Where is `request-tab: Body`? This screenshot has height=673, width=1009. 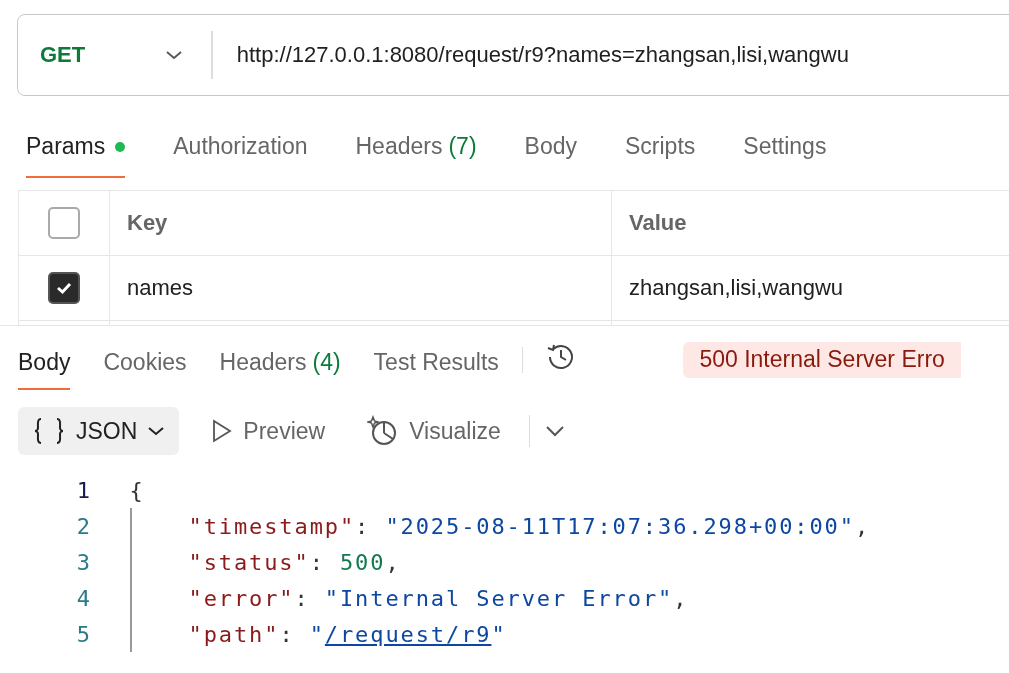 request-tab: Body is located at coordinates (550, 155).